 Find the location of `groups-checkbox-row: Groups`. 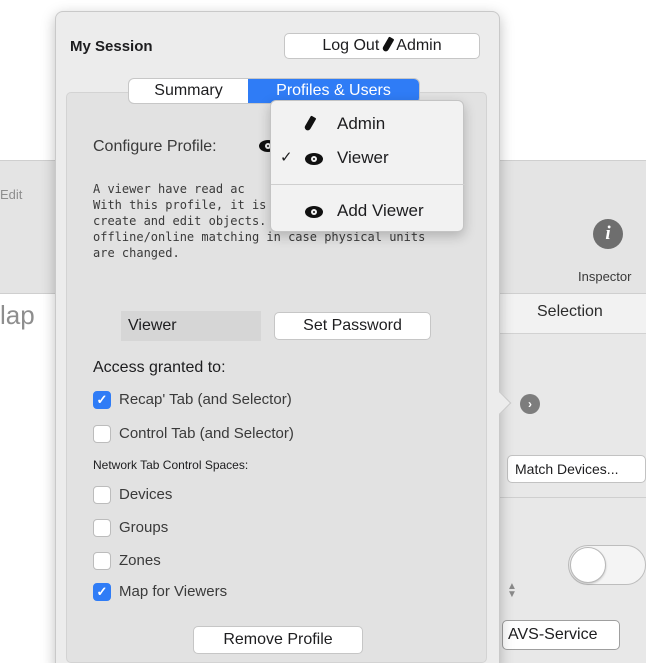

groups-checkbox-row: Groups is located at coordinates (130, 528).